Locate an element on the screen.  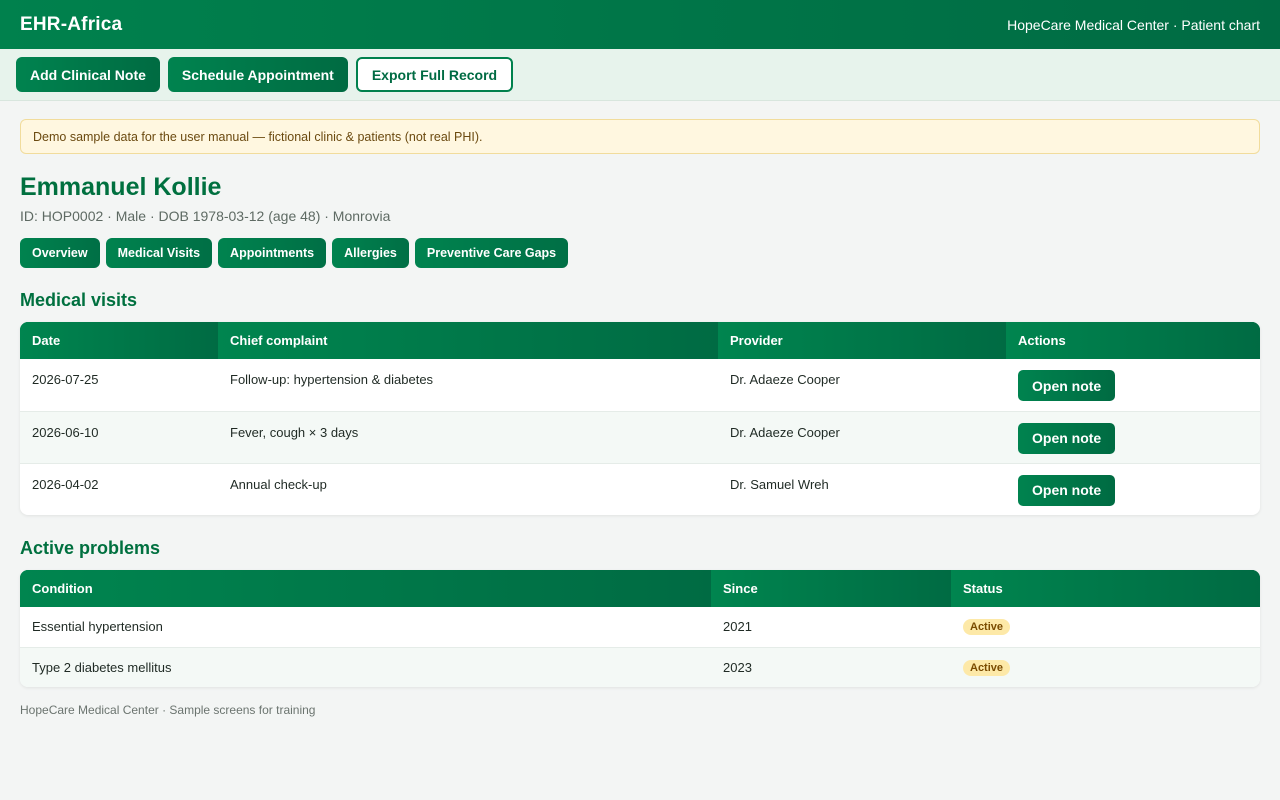
add-clinical-note-button: Add Clinical Note is located at coordinates (88, 74).